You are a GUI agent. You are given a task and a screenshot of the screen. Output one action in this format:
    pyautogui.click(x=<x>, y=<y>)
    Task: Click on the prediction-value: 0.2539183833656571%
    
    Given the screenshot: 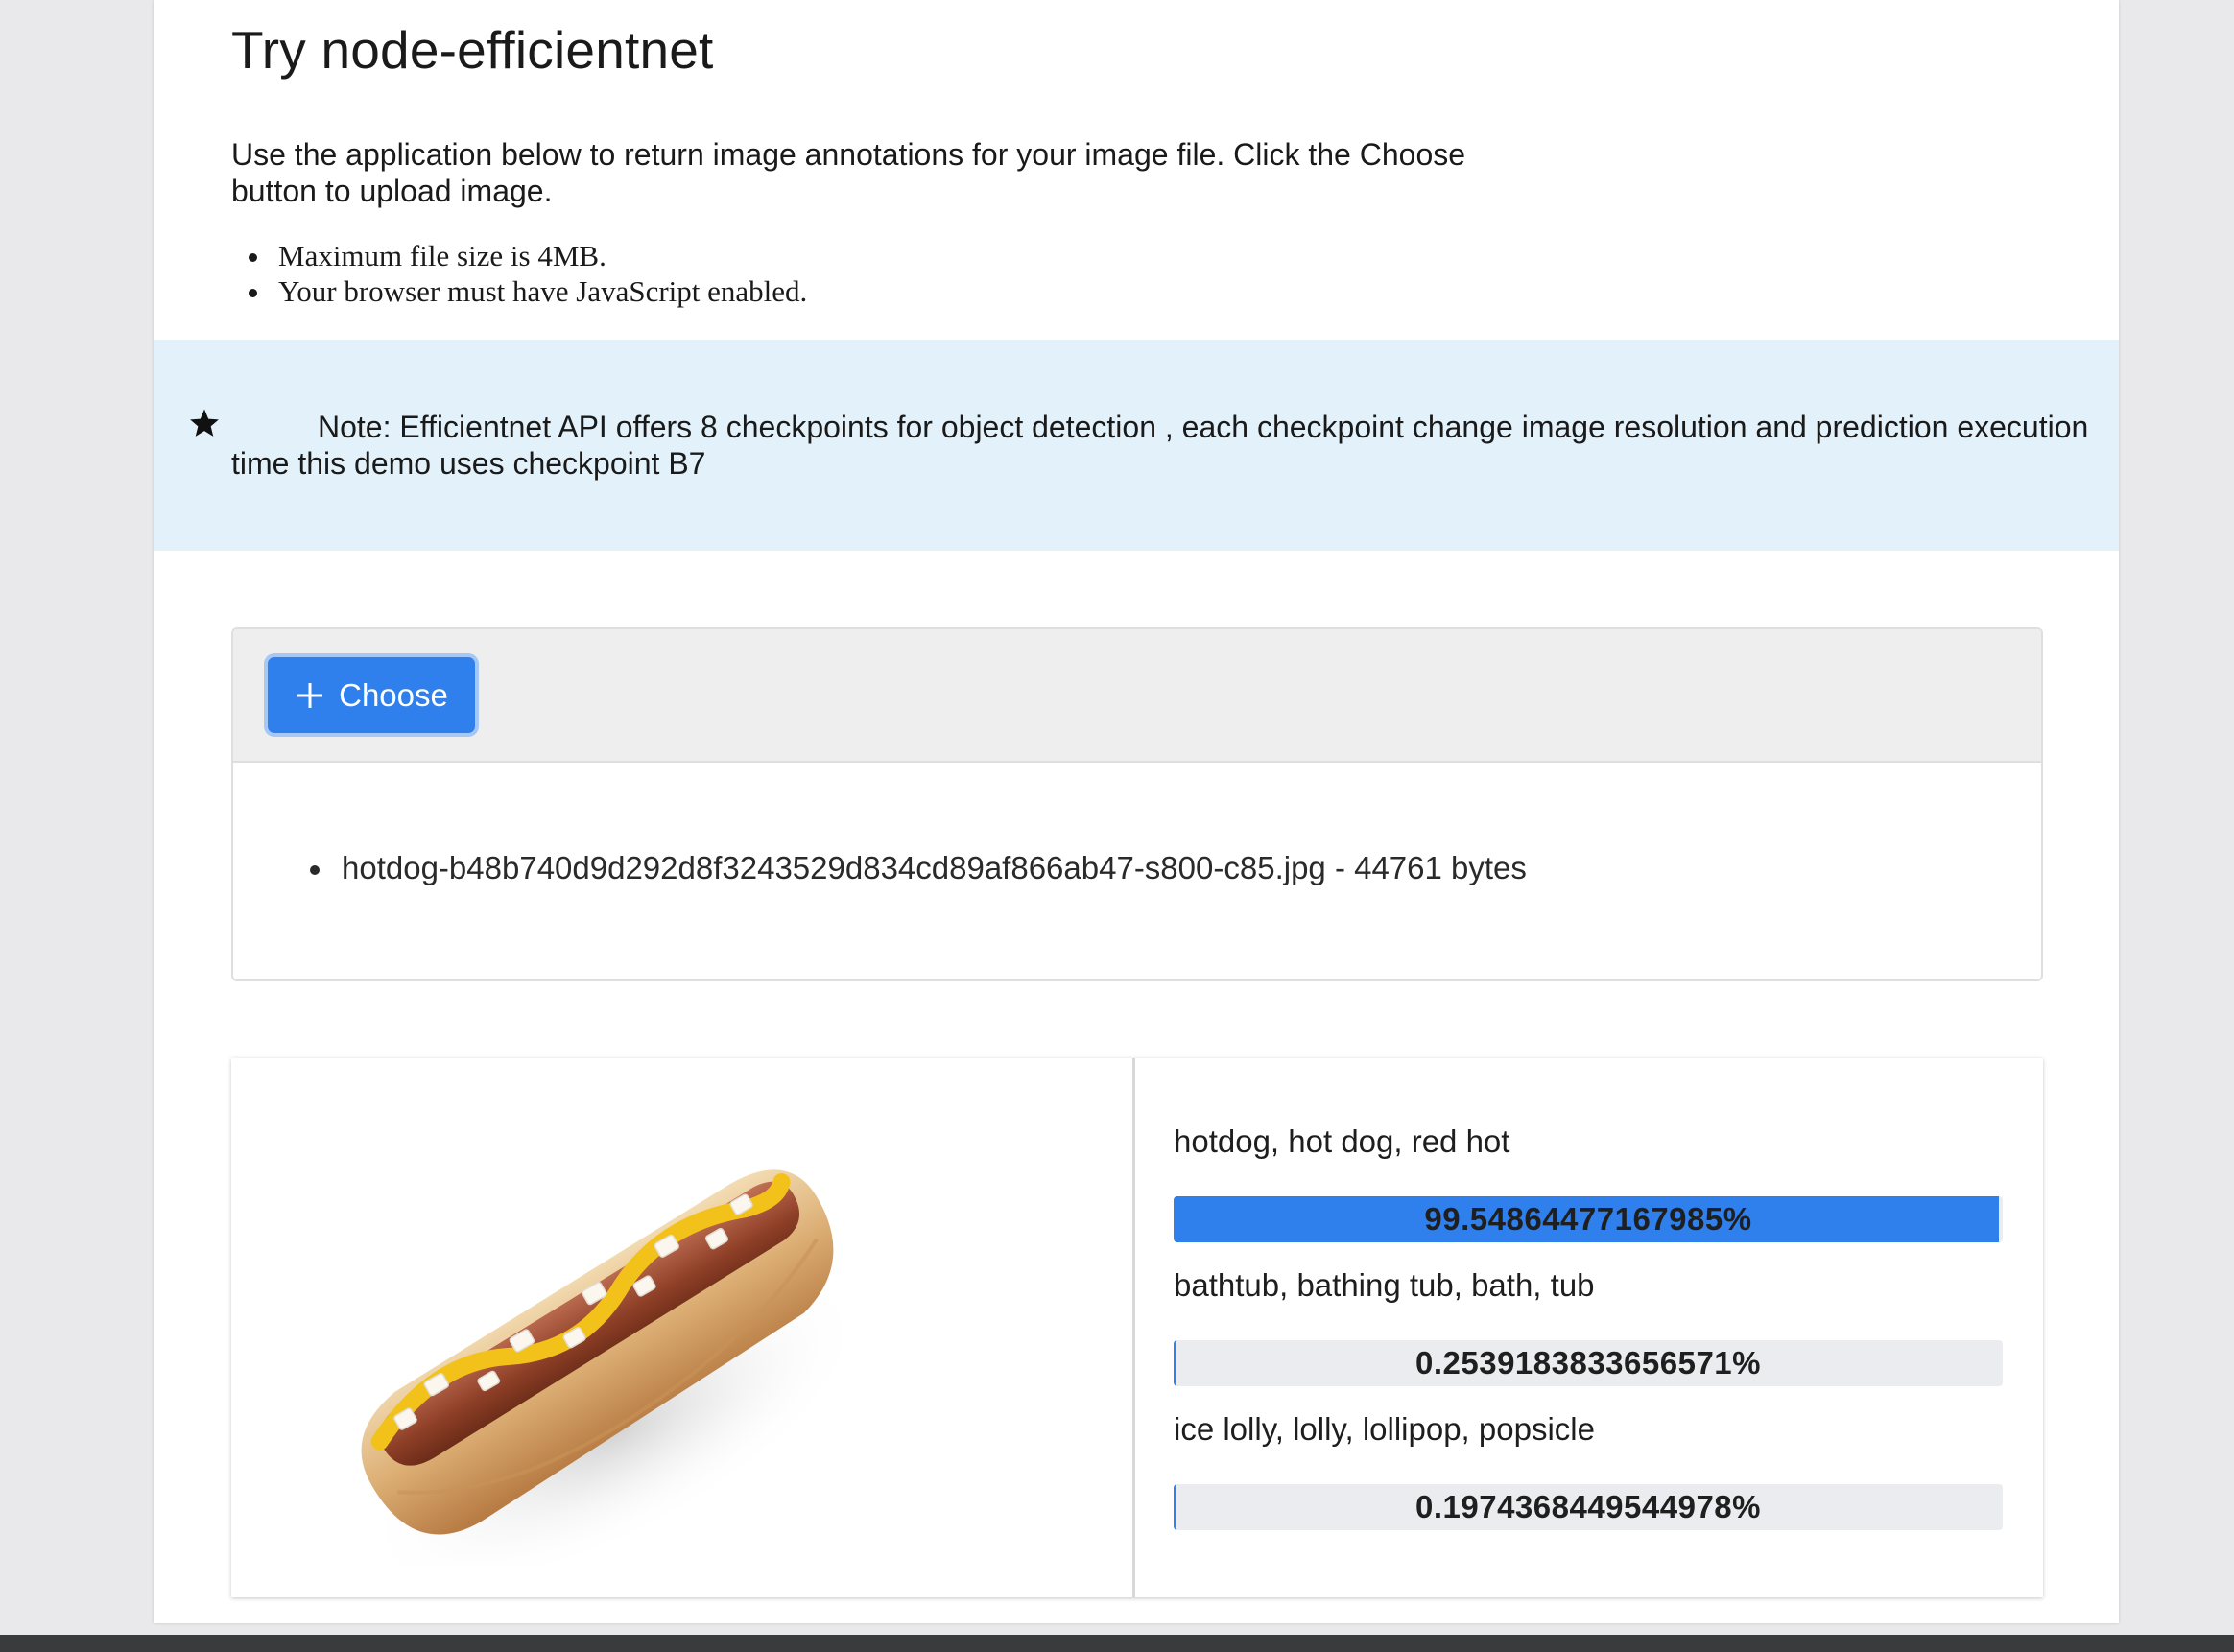 What is the action you would take?
    pyautogui.click(x=1588, y=1363)
    